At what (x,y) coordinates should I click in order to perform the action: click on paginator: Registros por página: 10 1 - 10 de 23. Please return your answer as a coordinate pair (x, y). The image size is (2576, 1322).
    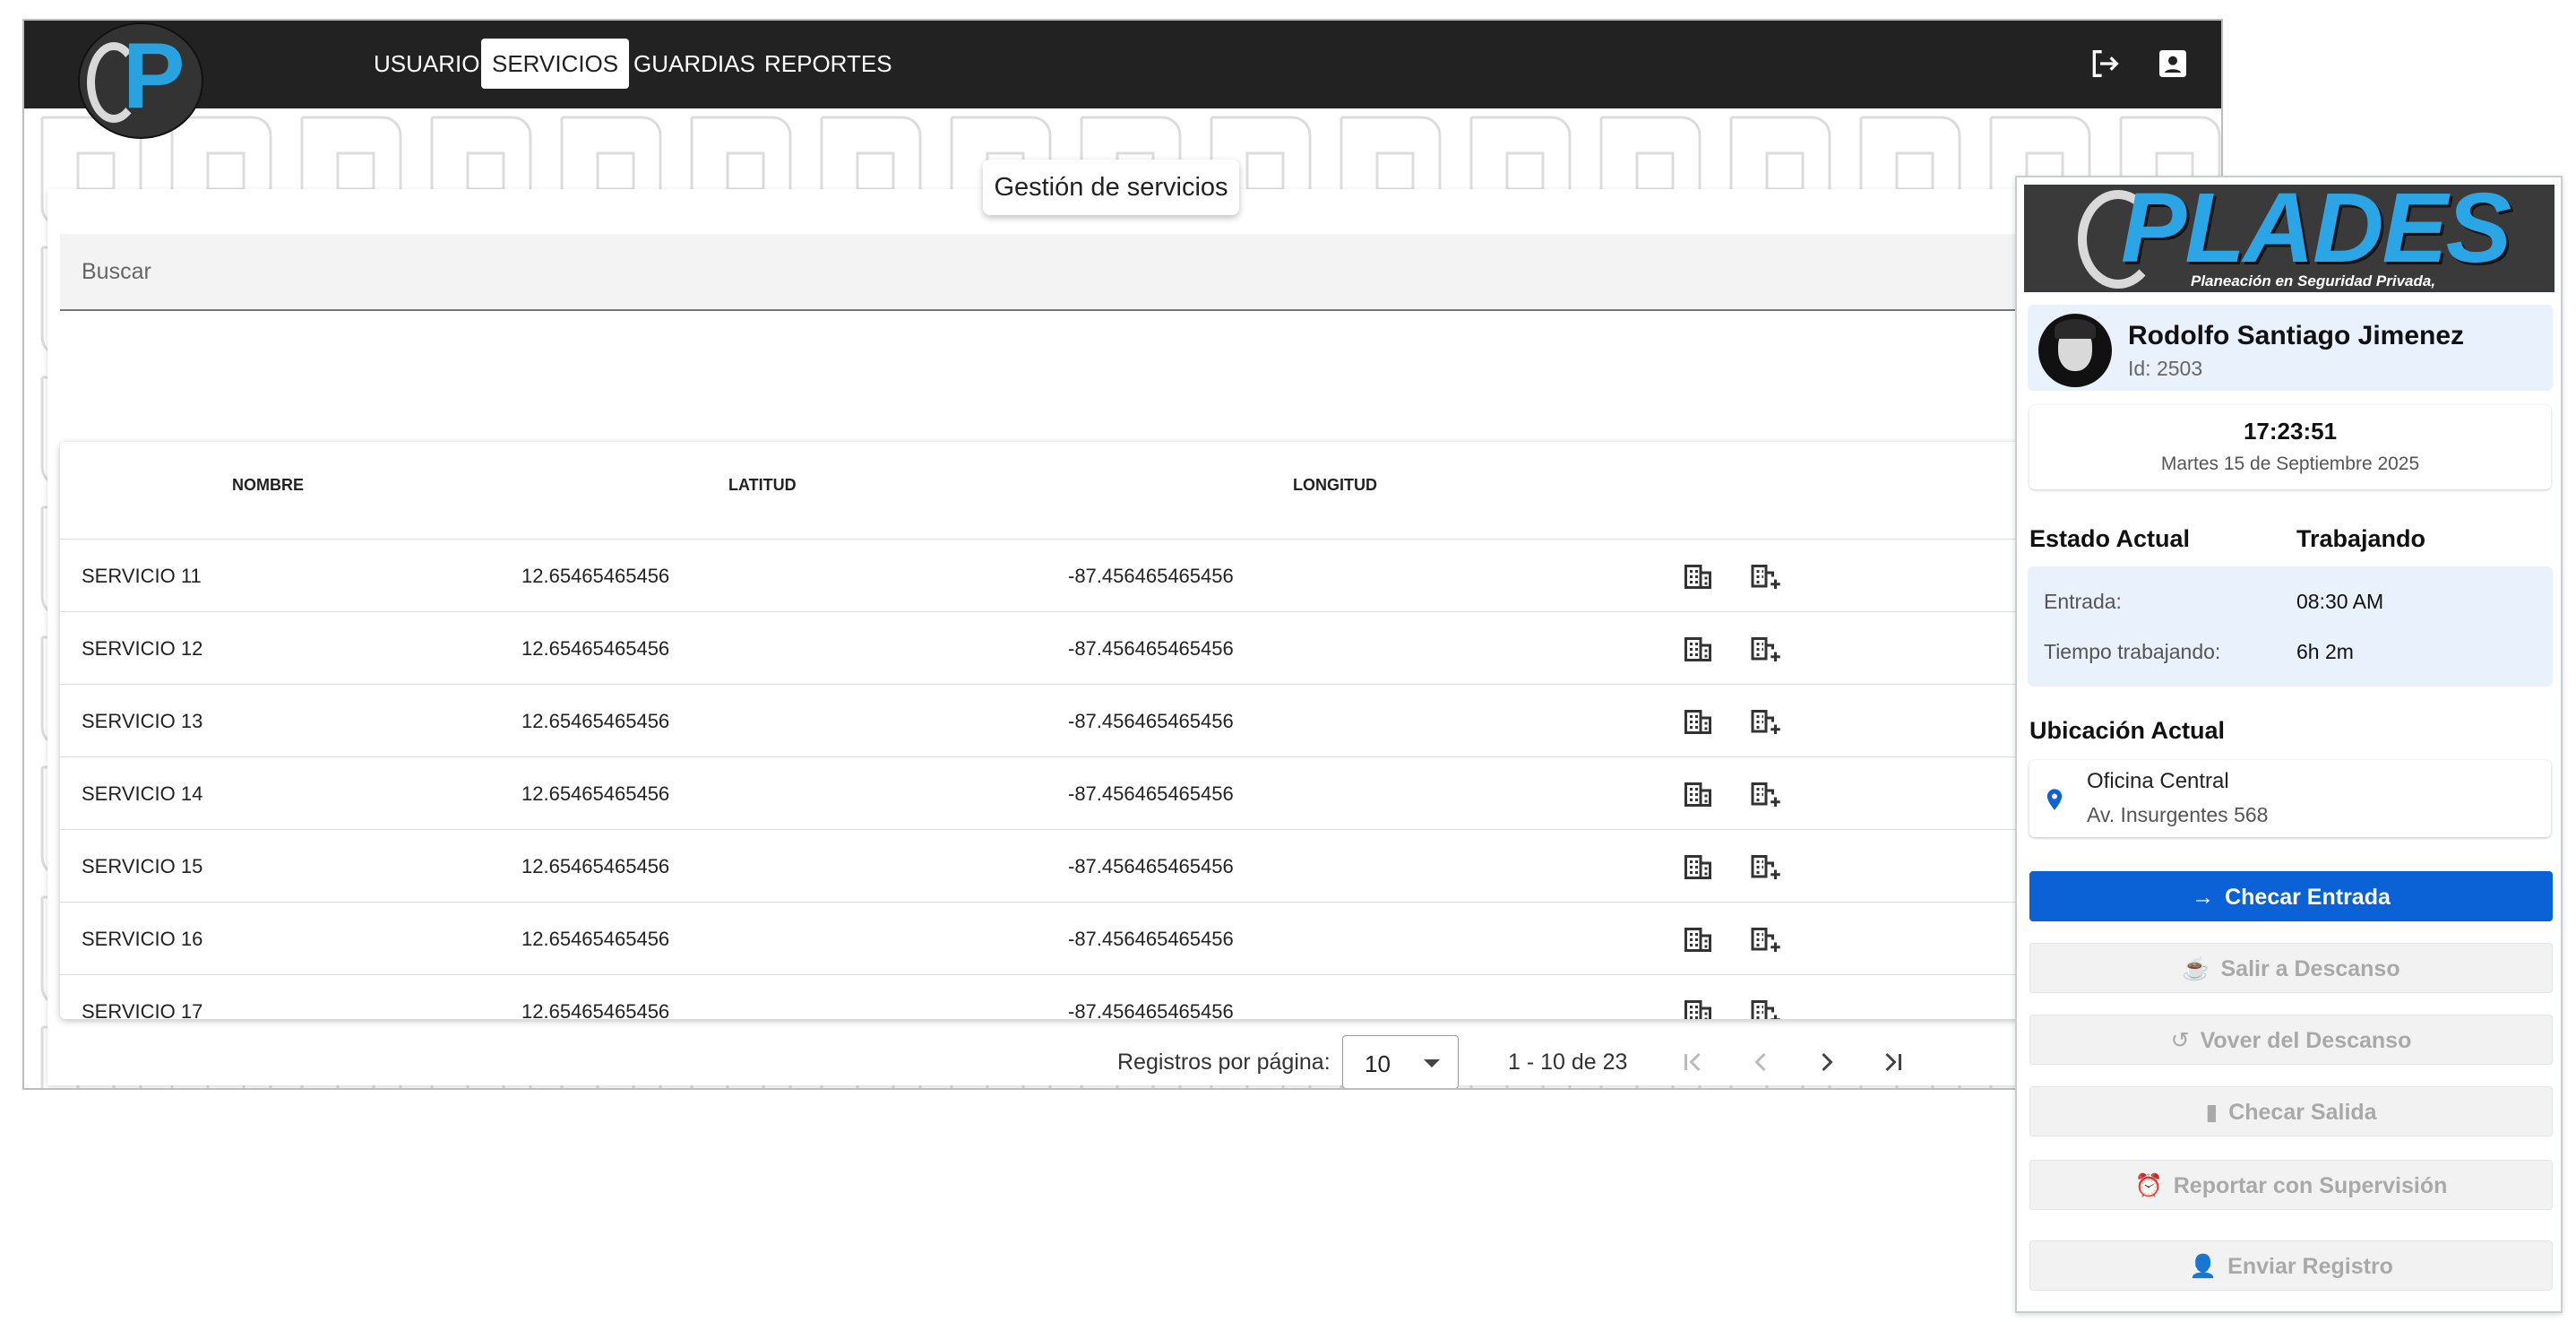
    Looking at the image, I should click on (1565, 1060).